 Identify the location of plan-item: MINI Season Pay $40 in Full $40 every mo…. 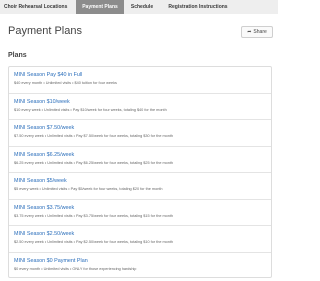
(140, 80).